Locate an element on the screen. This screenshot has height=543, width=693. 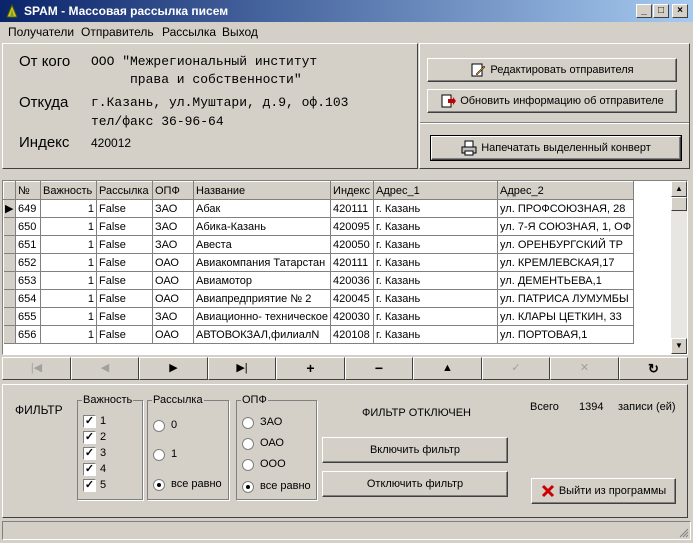
cell-index: 420108 is located at coordinates (352, 334).